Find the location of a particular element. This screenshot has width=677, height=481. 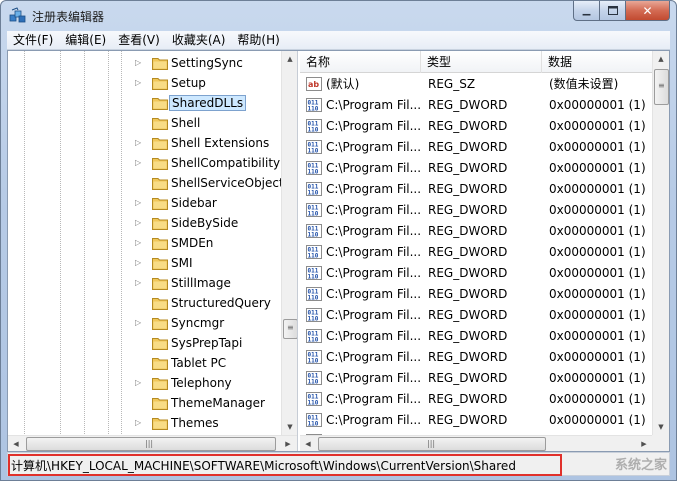

tree-item: Tablet PC is located at coordinates (145, 363).